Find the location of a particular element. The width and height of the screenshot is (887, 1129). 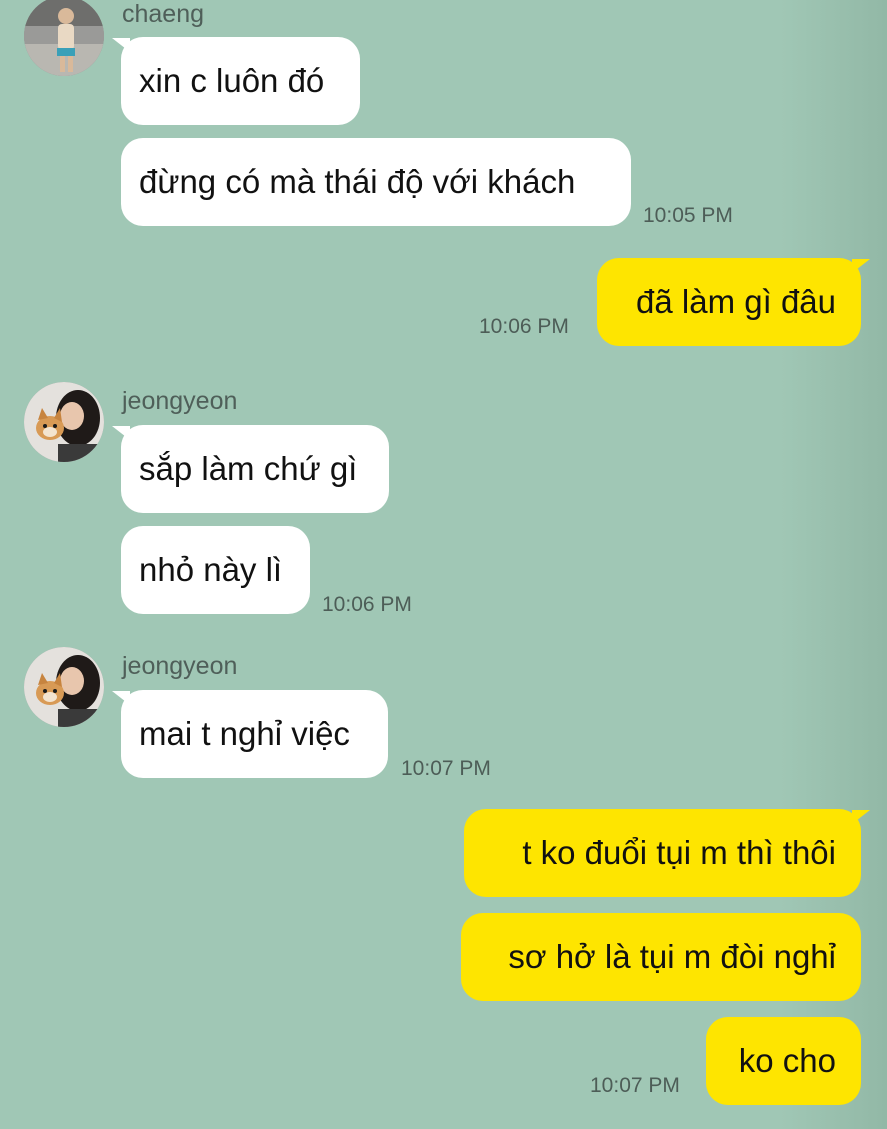

message-bubble: đừng có mà thái độ với khách is located at coordinates (376, 182).